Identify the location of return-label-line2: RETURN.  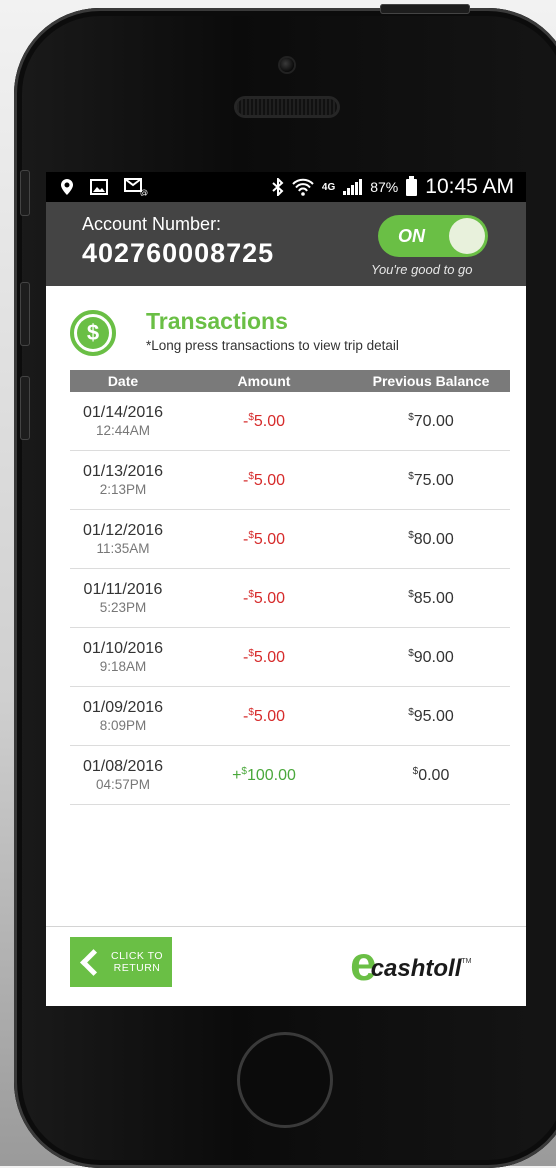
(137, 968).